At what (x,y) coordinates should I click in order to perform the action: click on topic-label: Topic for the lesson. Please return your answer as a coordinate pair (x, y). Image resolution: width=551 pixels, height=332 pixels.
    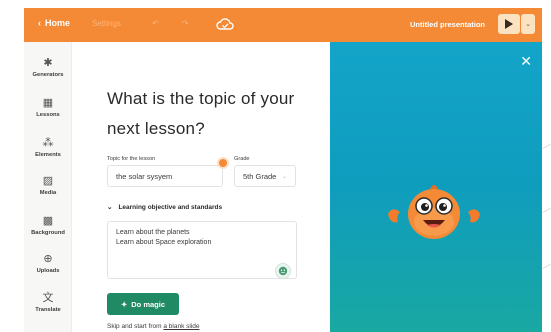
    Looking at the image, I should click on (131, 159).